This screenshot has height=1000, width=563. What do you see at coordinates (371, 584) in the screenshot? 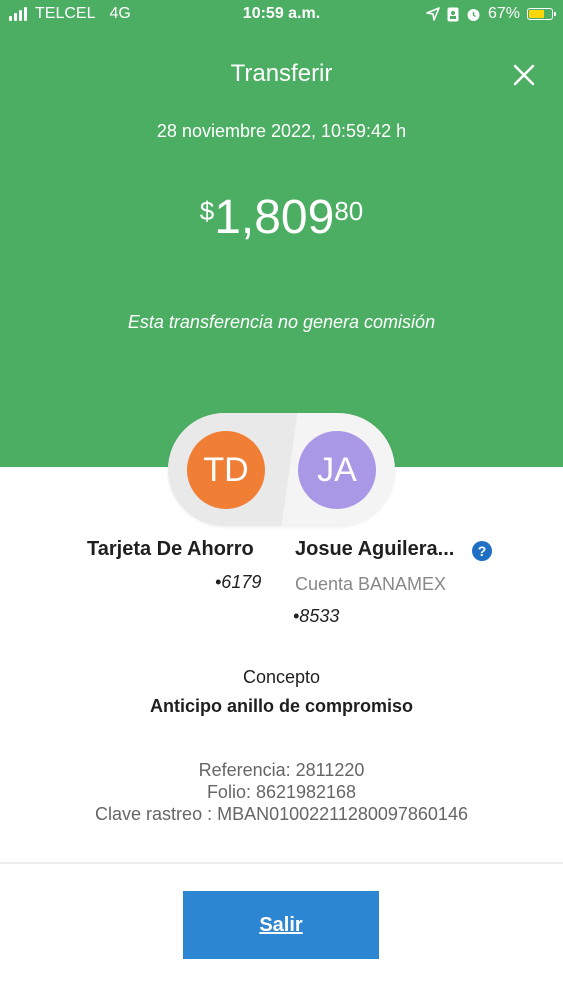
I see `to-account-bank: Cuenta BANAMEX` at bounding box center [371, 584].